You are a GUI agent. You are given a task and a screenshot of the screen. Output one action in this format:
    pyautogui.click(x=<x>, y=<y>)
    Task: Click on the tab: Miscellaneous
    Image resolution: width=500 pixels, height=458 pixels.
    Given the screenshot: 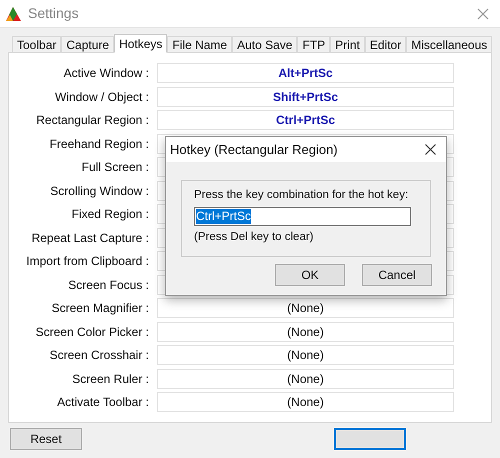 What is the action you would take?
    pyautogui.click(x=449, y=44)
    